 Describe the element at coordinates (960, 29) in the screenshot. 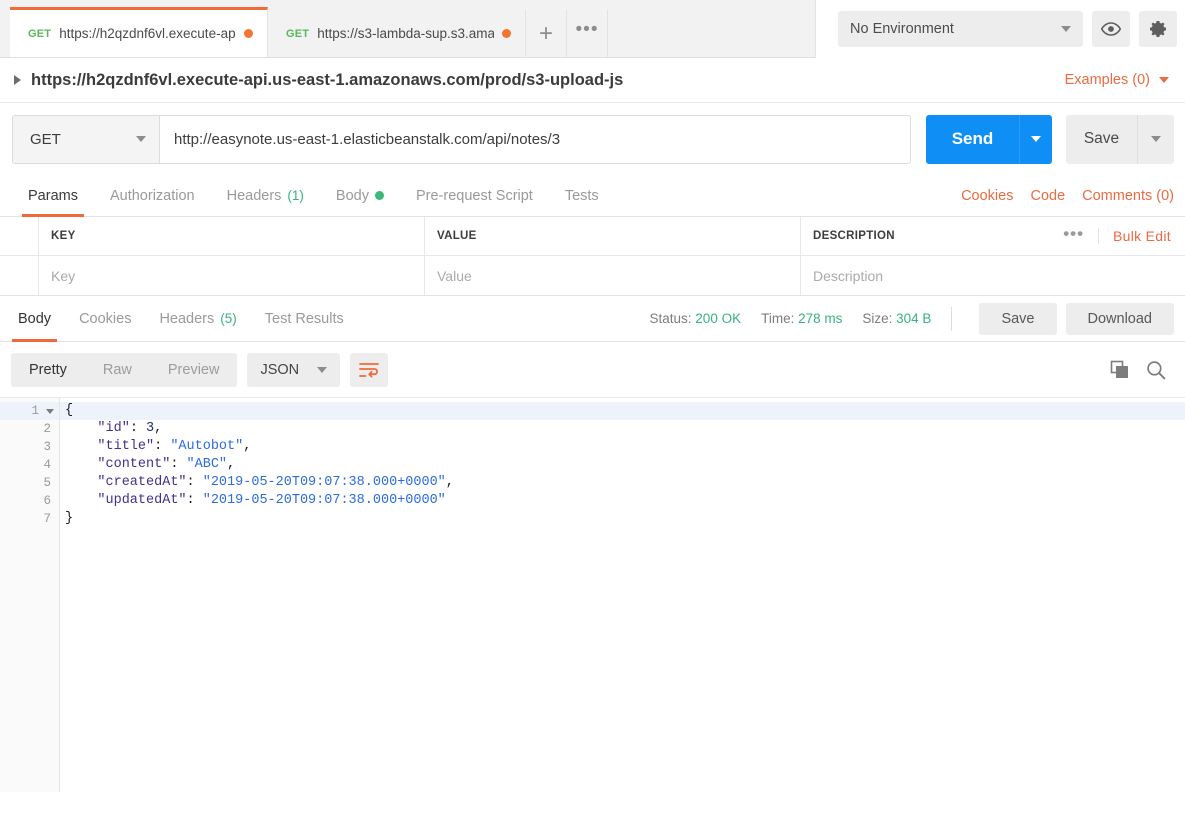

I see `environment-selector: No Environment` at that location.